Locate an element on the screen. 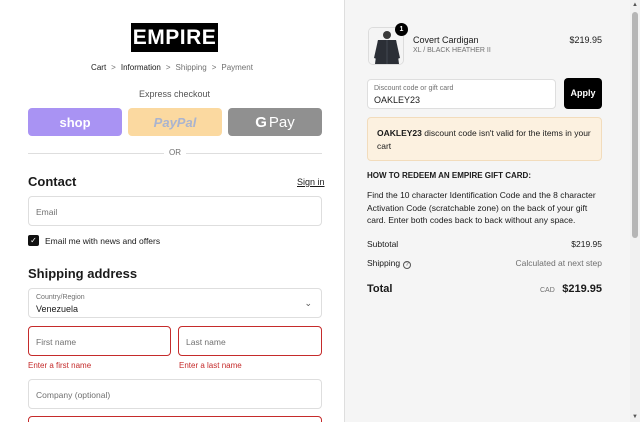 This screenshot has width=640, height=422. gift-card-heading: HOW TO REDEEM AN EMPIRE GIFT CARD: is located at coordinates (449, 175).